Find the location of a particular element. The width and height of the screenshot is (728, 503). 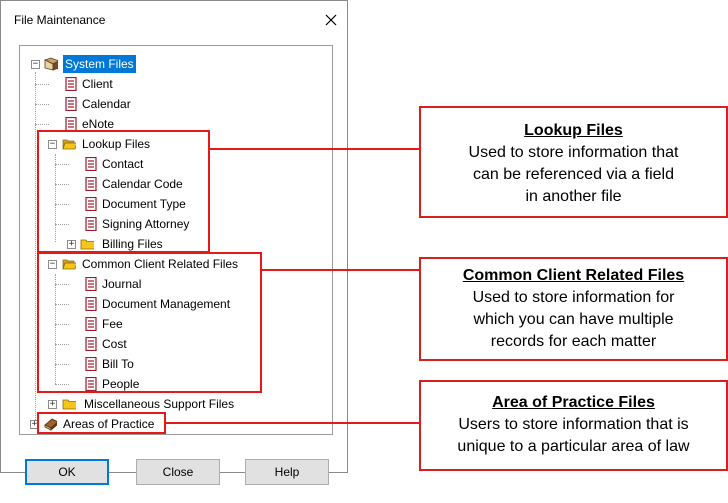

book-open-icon is located at coordinates (51, 64).